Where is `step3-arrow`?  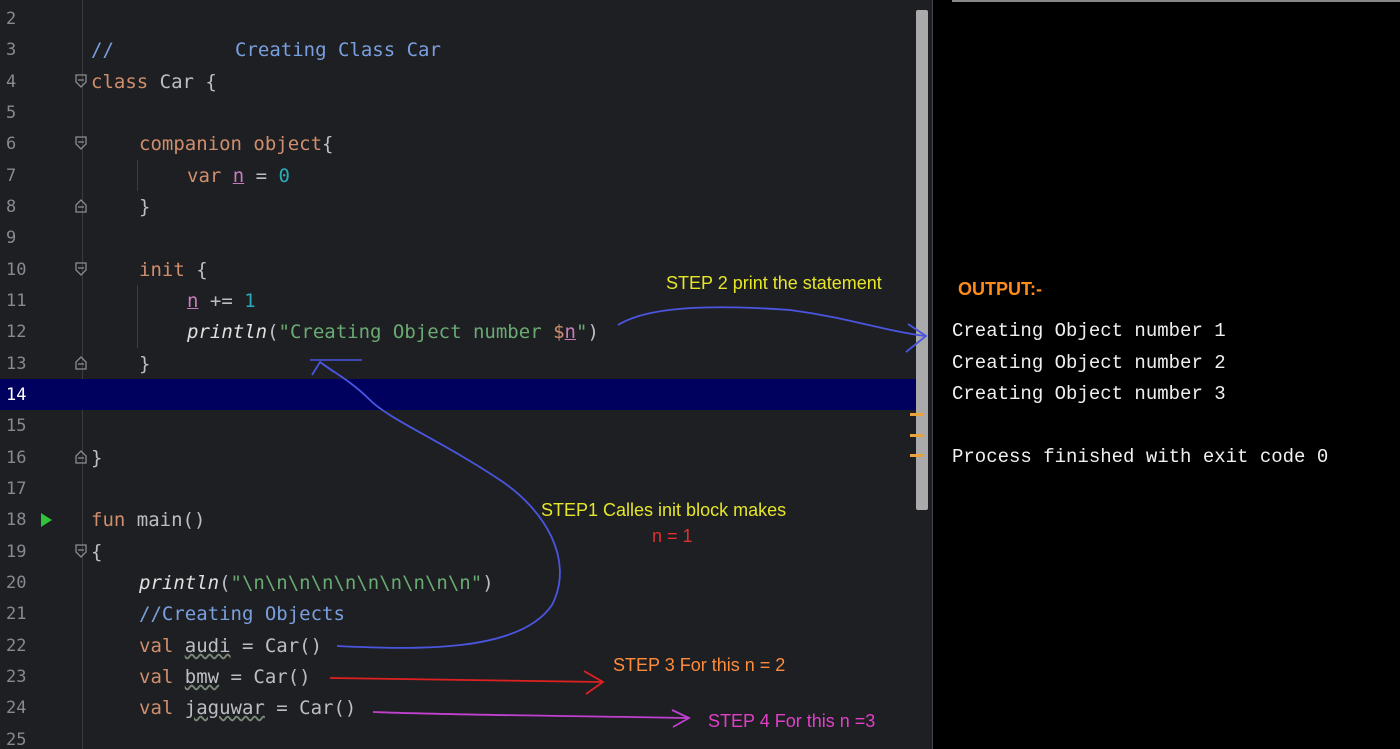 step3-arrow is located at coordinates (466, 680).